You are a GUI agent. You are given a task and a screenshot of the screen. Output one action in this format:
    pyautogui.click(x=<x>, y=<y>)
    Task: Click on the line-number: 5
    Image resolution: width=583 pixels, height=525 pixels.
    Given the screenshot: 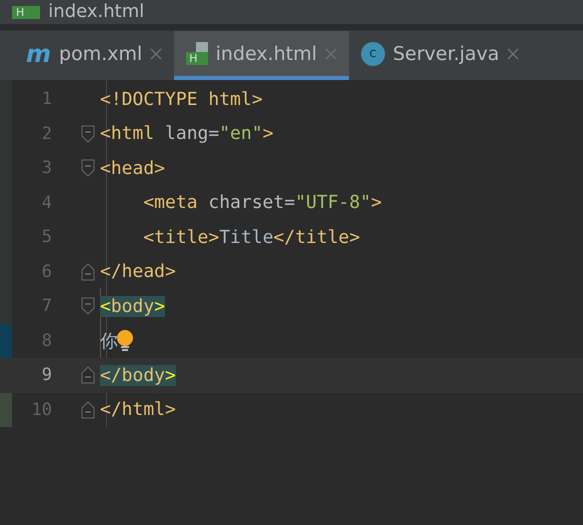 What is the action you would take?
    pyautogui.click(x=46, y=237)
    